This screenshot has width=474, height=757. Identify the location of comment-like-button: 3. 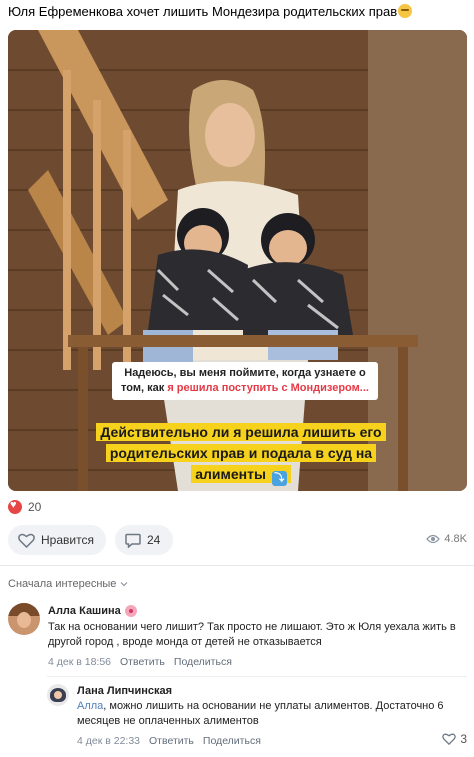
(454, 739).